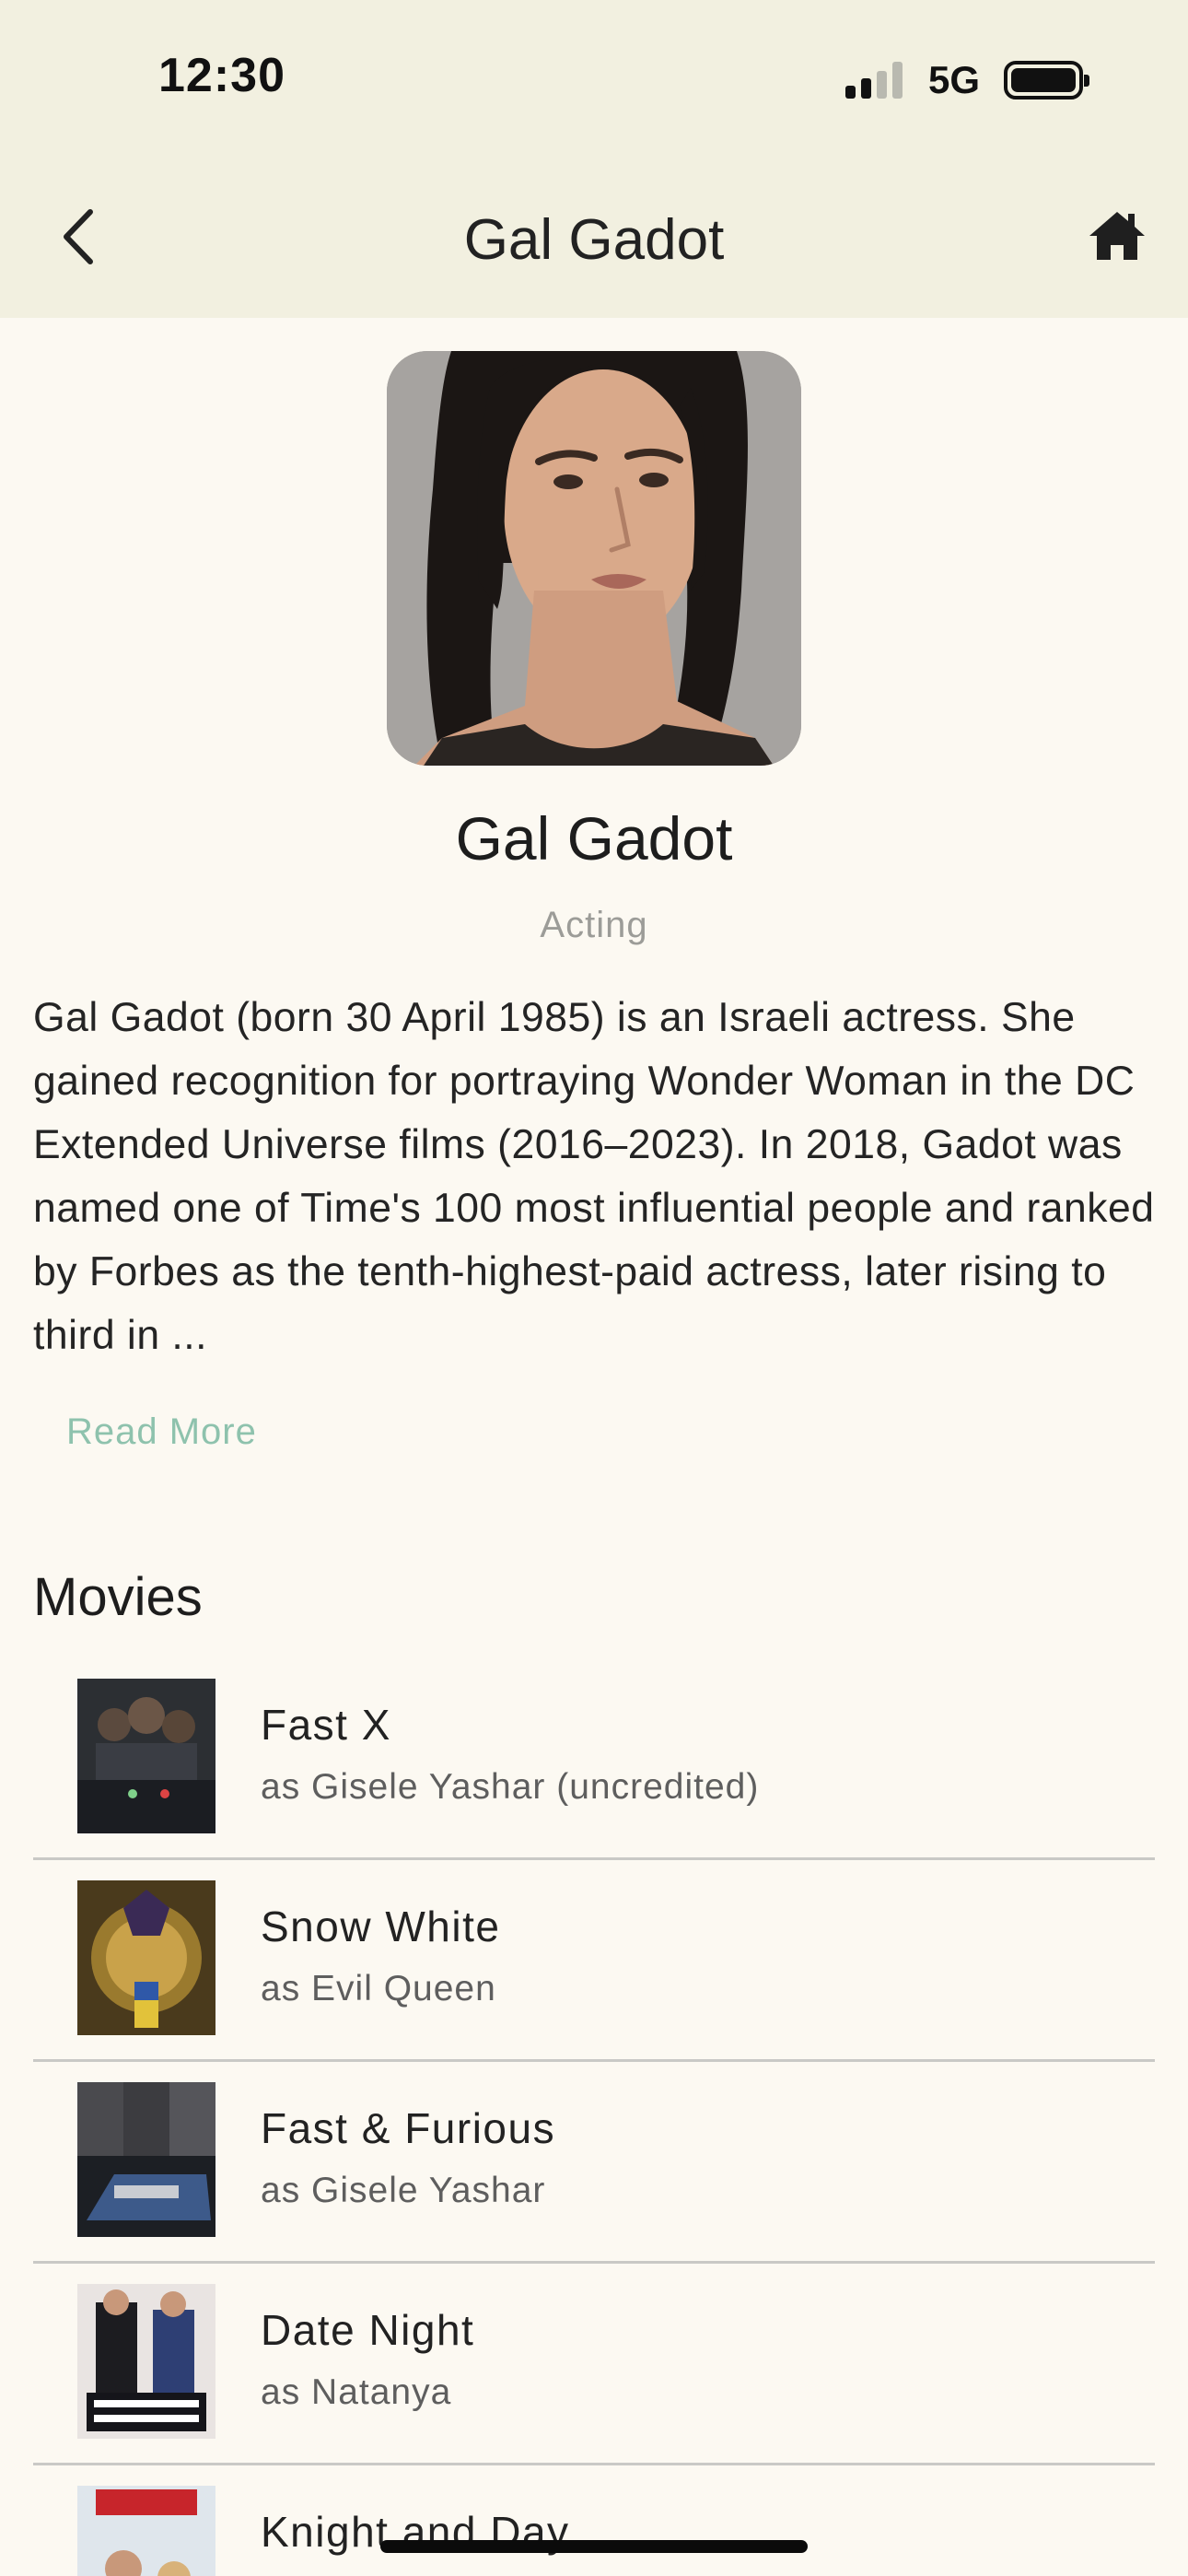 This screenshot has width=1188, height=2576. Describe the element at coordinates (378, 1988) in the screenshot. I see `movie-role: as Evil Queen` at that location.